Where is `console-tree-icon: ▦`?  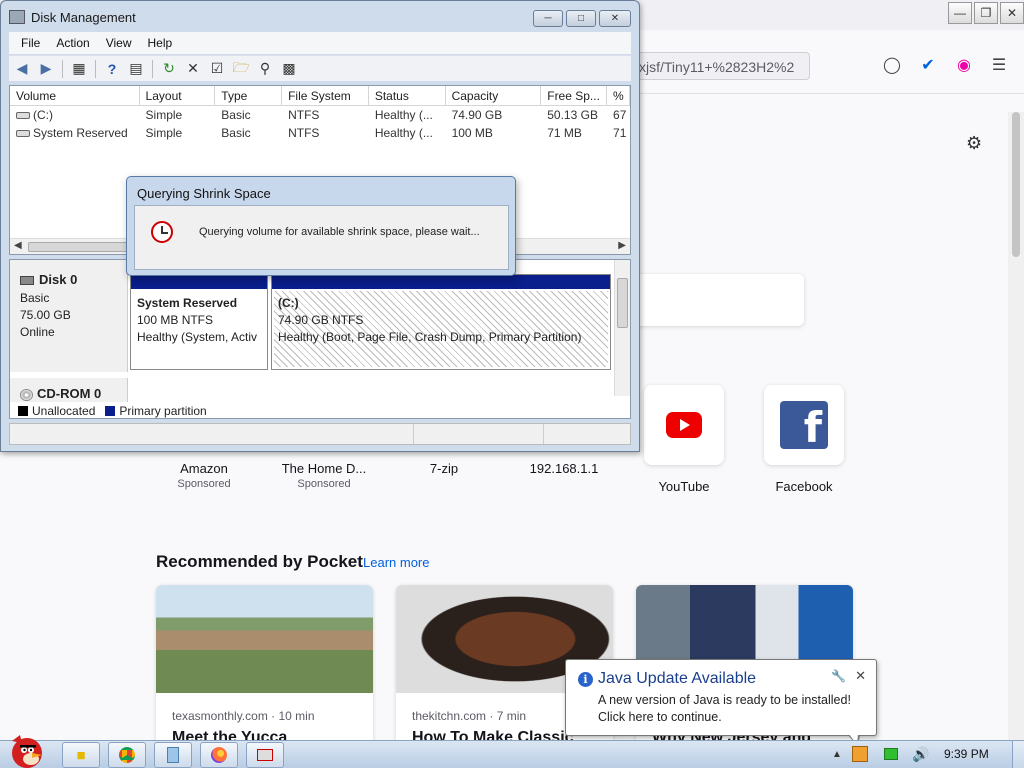
console-tree-icon: ▦ is located at coordinates (79, 69).